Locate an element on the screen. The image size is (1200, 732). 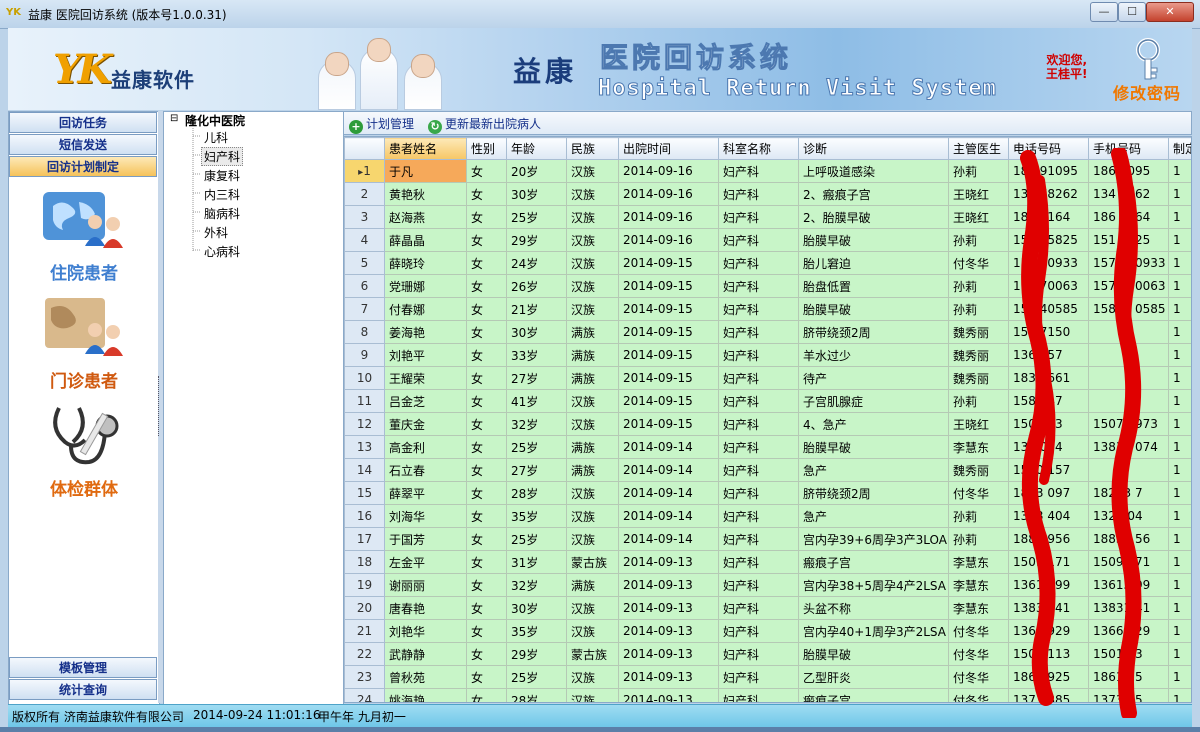
row-number-cell: 22 is located at coordinates (364, 654).